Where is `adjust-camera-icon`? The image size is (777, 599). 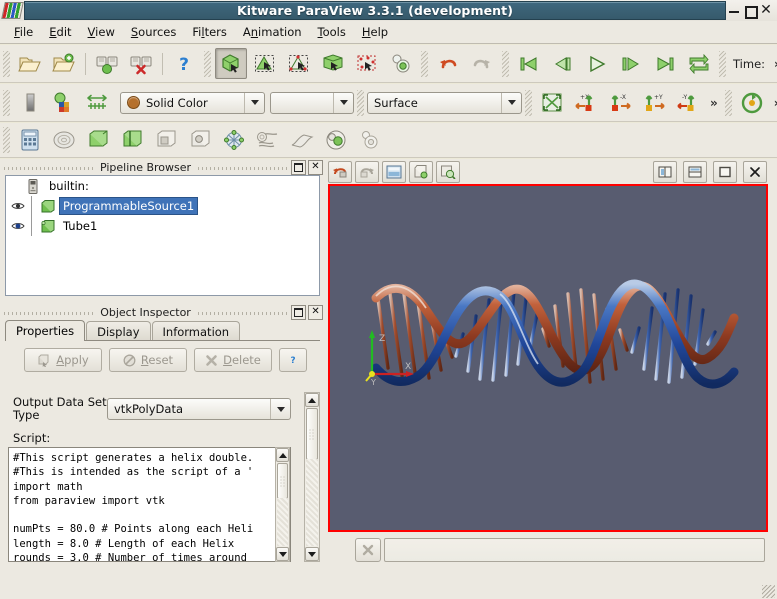 adjust-camera-icon is located at coordinates (394, 171).